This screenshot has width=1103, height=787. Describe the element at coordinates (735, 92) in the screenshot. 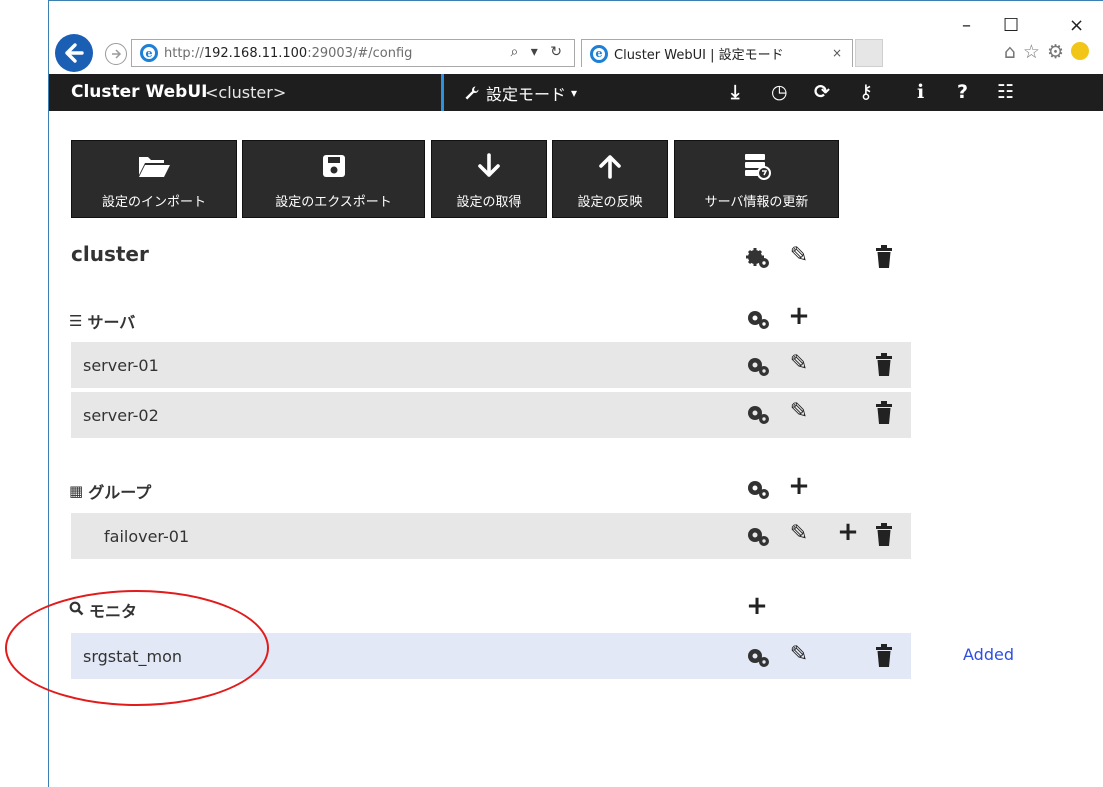

I see `download-icon: ⤓` at that location.